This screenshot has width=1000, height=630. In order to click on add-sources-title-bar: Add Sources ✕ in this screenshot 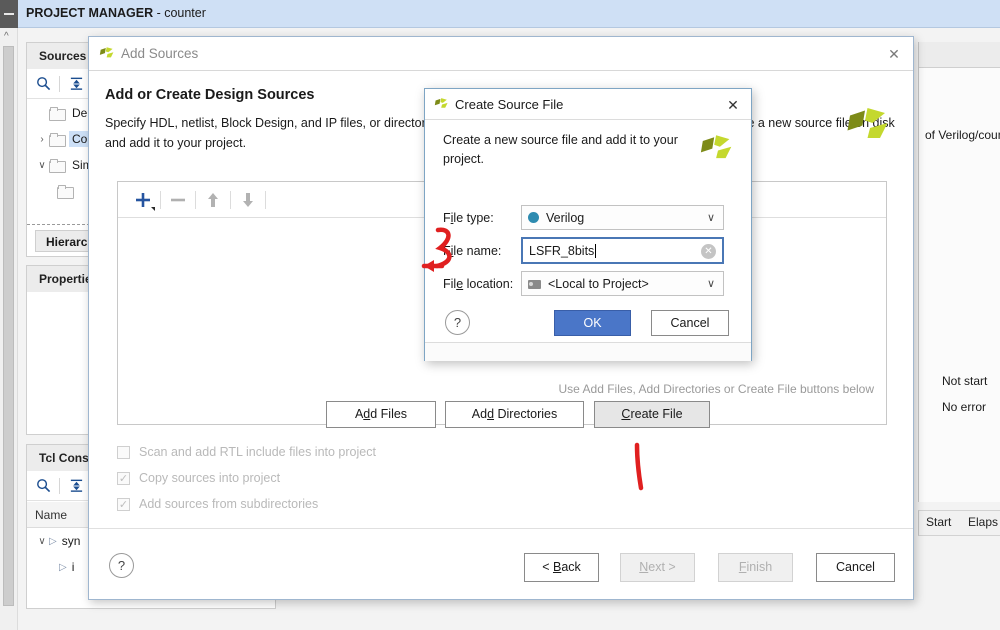, I will do `click(501, 54)`.